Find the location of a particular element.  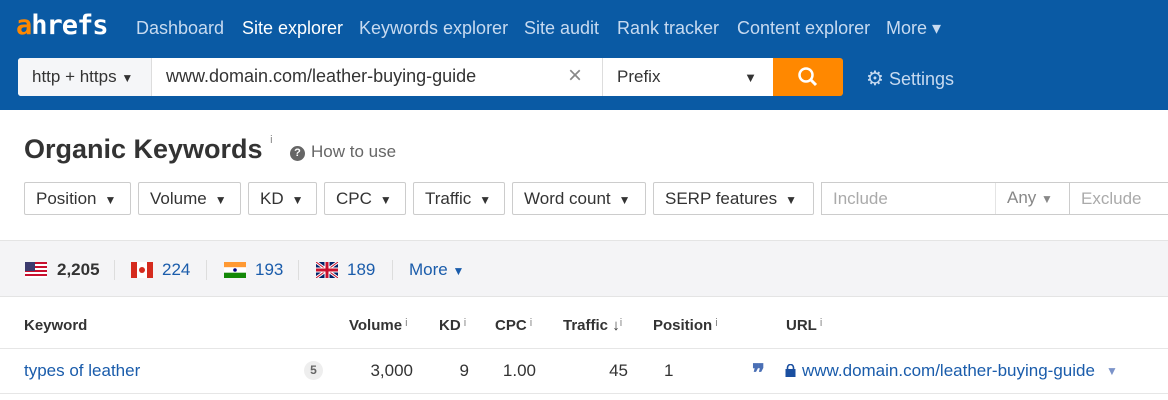

how-to-use-link: ? How to use is located at coordinates (343, 152).